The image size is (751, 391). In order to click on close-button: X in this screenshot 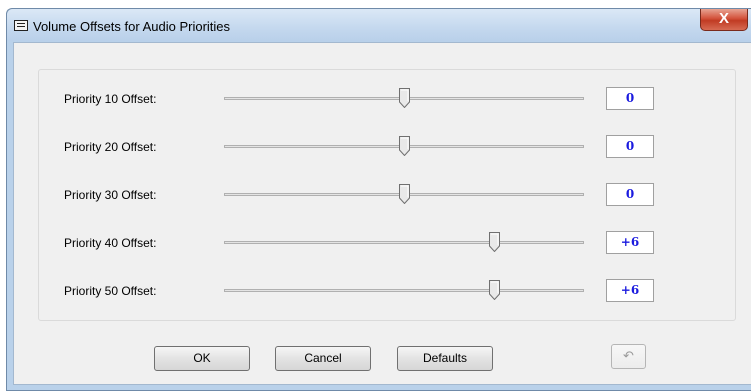, I will do `click(724, 20)`.